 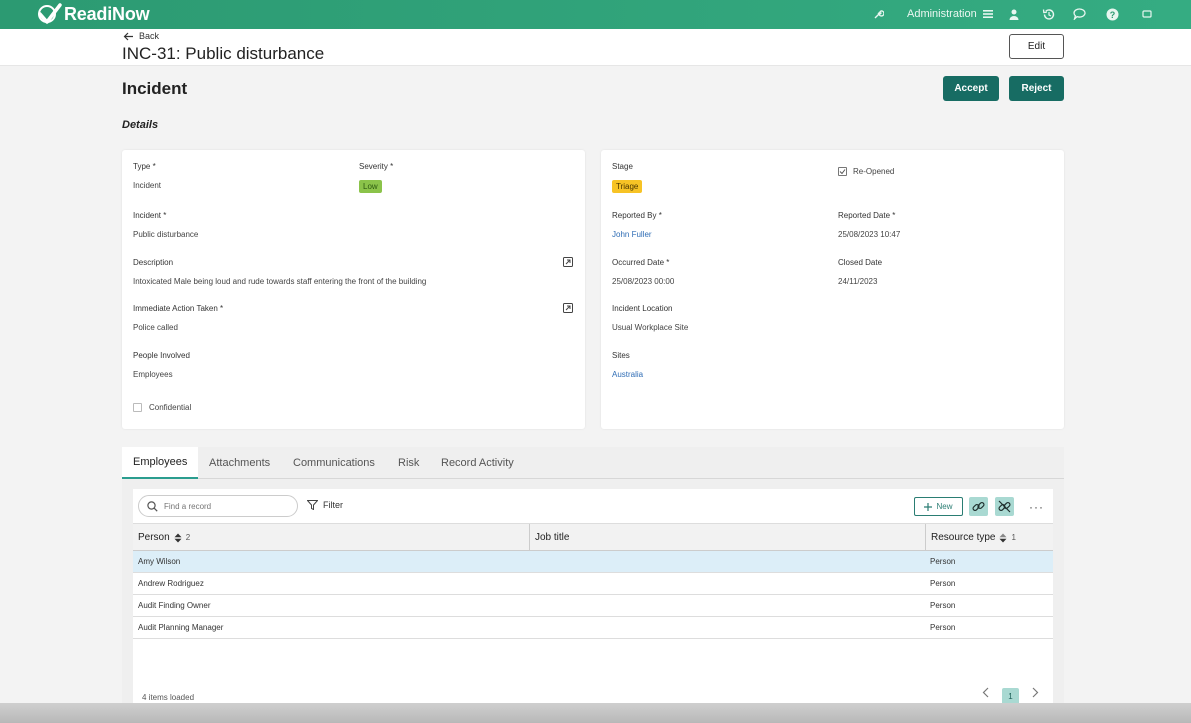 I want to click on next-page-icon, so click(x=1035, y=694).